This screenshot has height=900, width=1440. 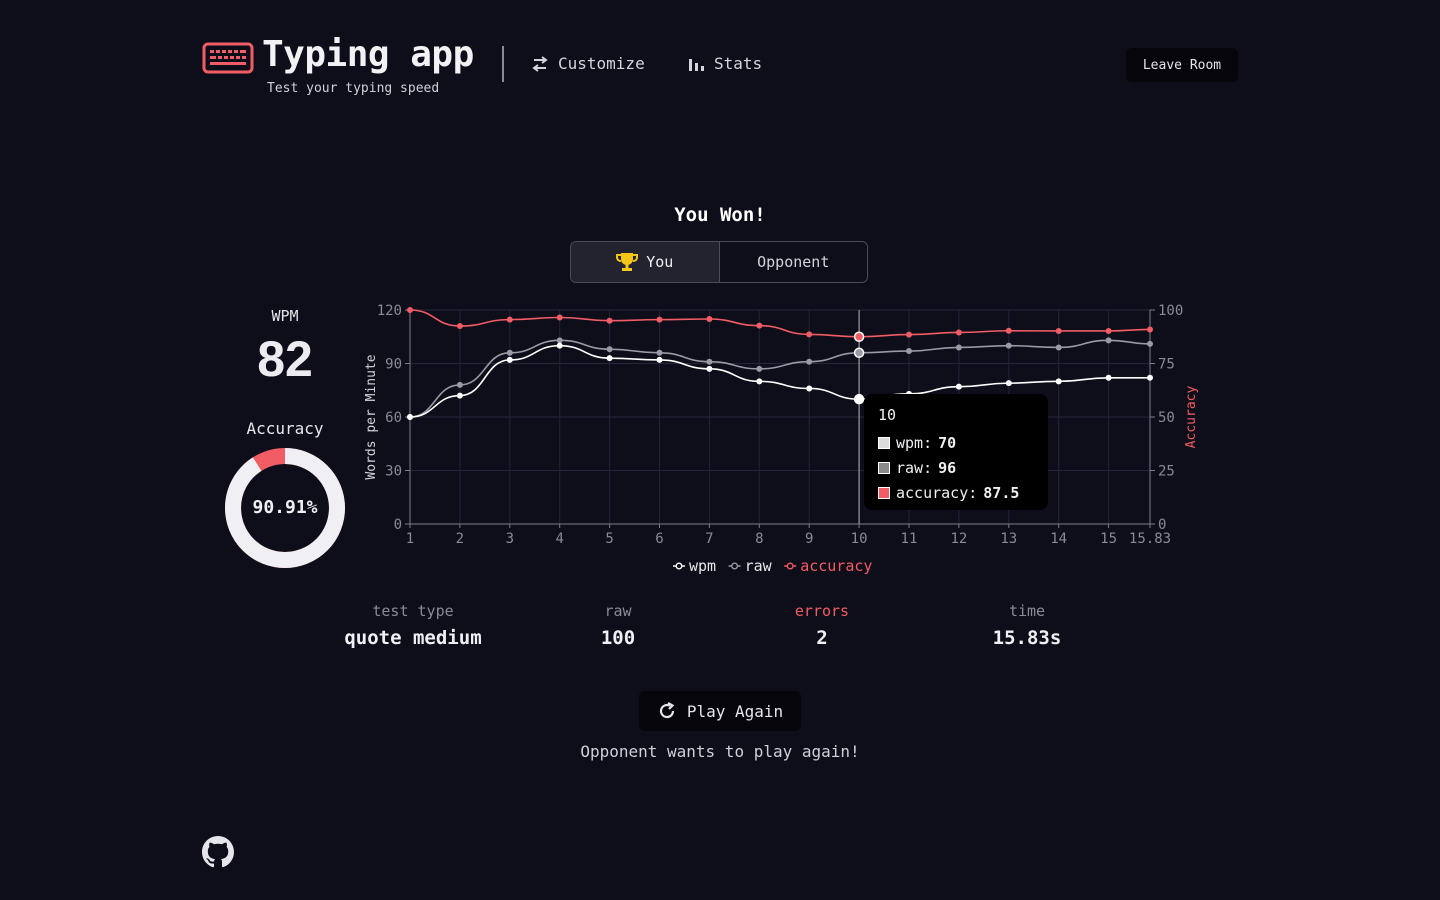 What do you see at coordinates (738, 63) in the screenshot?
I see `nav-stats-label: Stats` at bounding box center [738, 63].